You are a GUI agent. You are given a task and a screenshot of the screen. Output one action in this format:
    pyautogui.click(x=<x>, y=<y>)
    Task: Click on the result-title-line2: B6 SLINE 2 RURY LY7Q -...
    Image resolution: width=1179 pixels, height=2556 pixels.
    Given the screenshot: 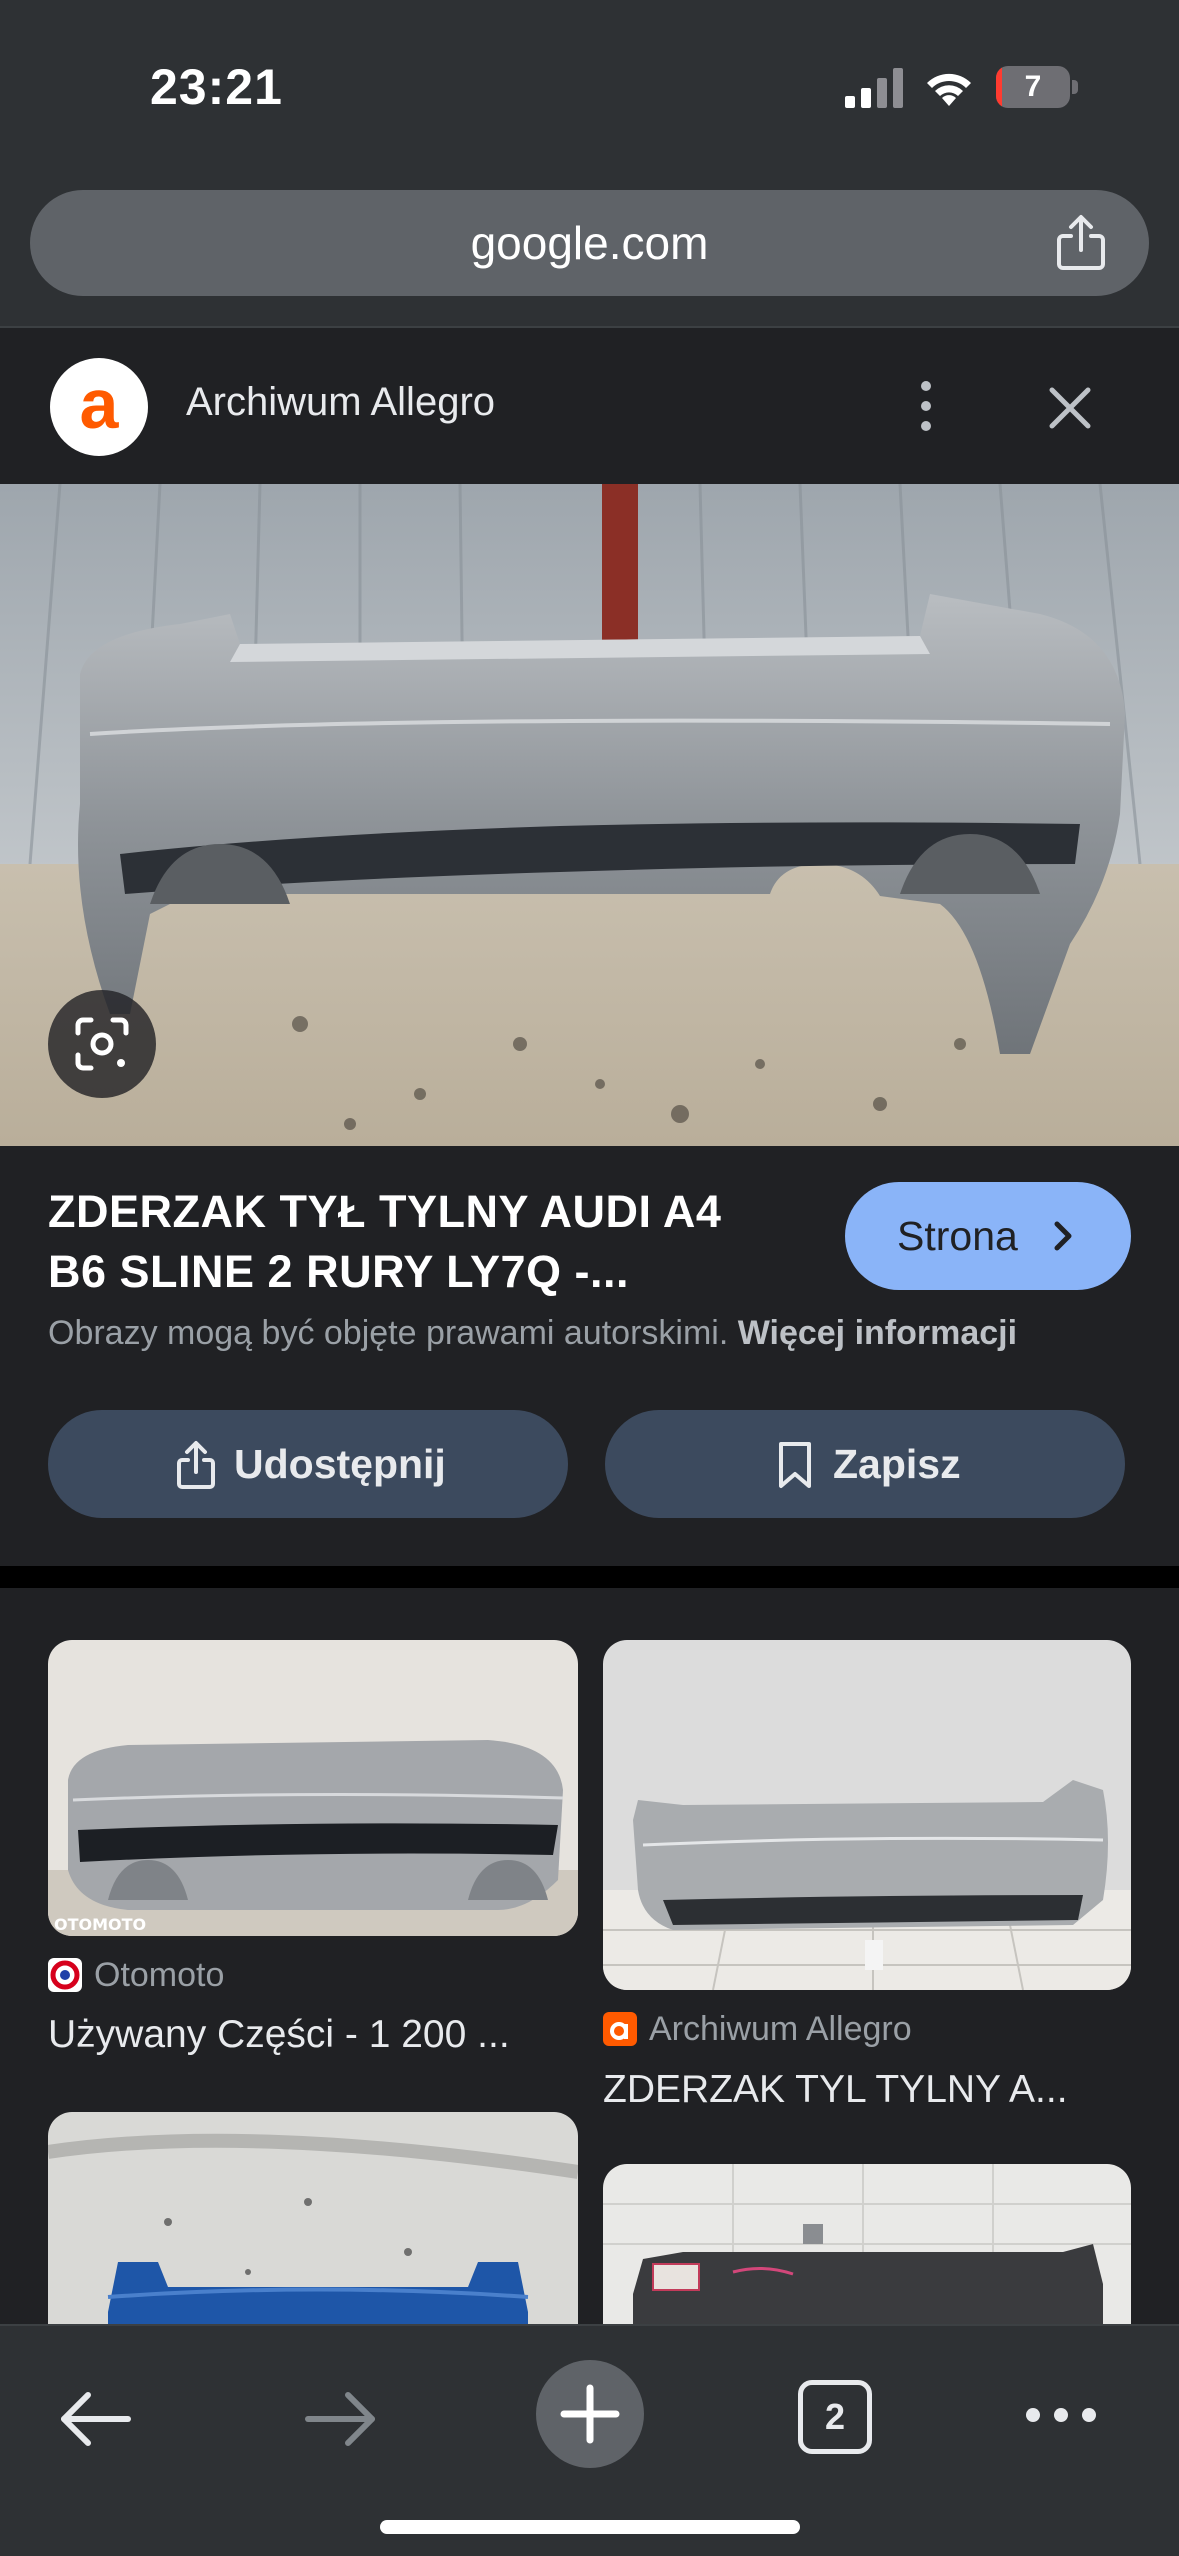 What is the action you would take?
    pyautogui.click(x=338, y=1271)
    